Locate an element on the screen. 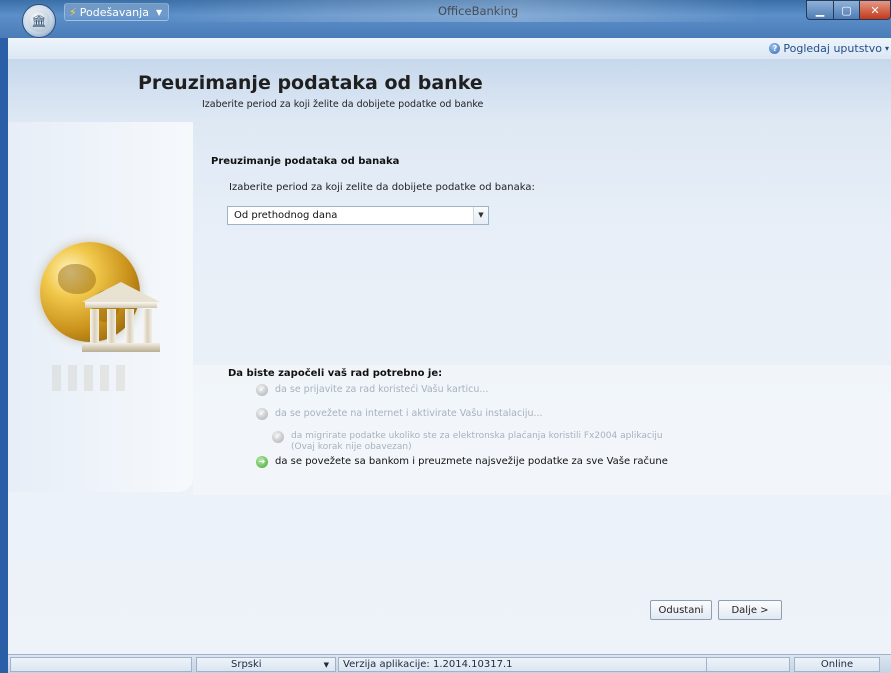 The image size is (891, 673). help-label: Pogledaj uputstvo is located at coordinates (832, 48).